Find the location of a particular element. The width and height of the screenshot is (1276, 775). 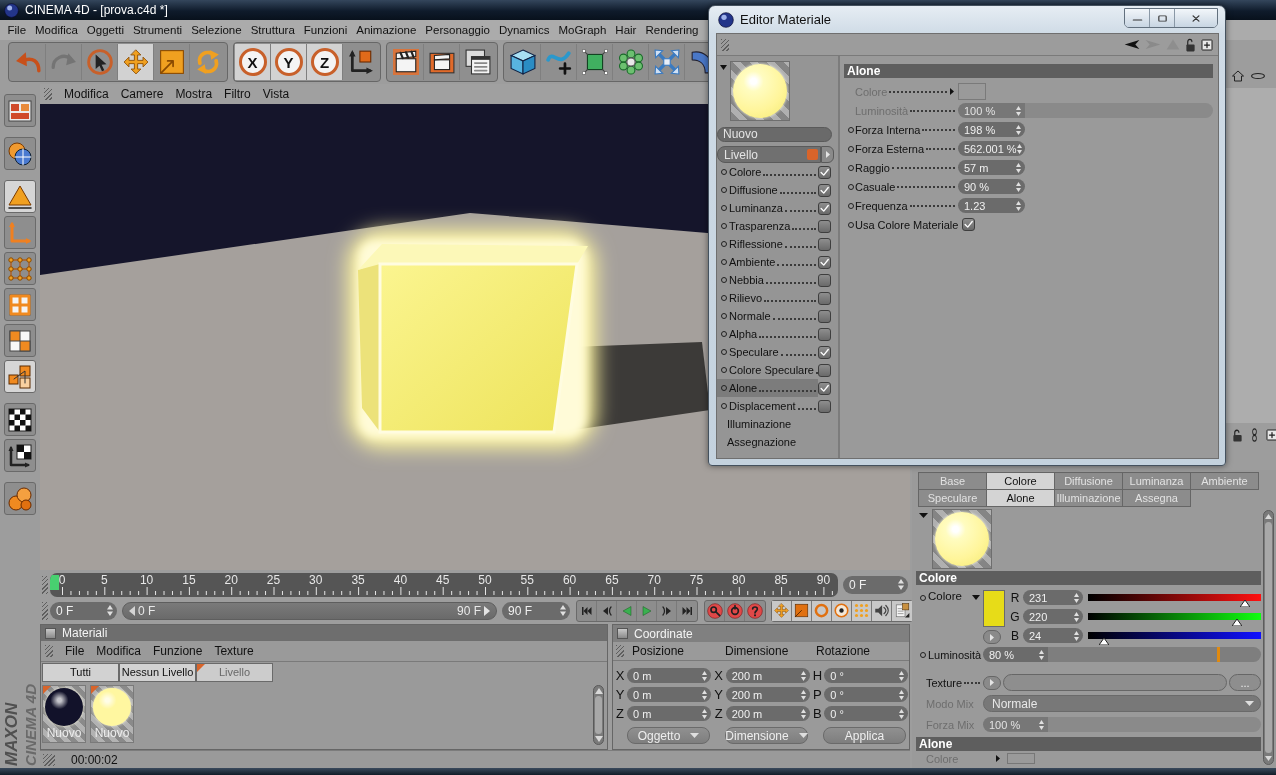

channel-item: Ambiente is located at coordinates (767, 262).